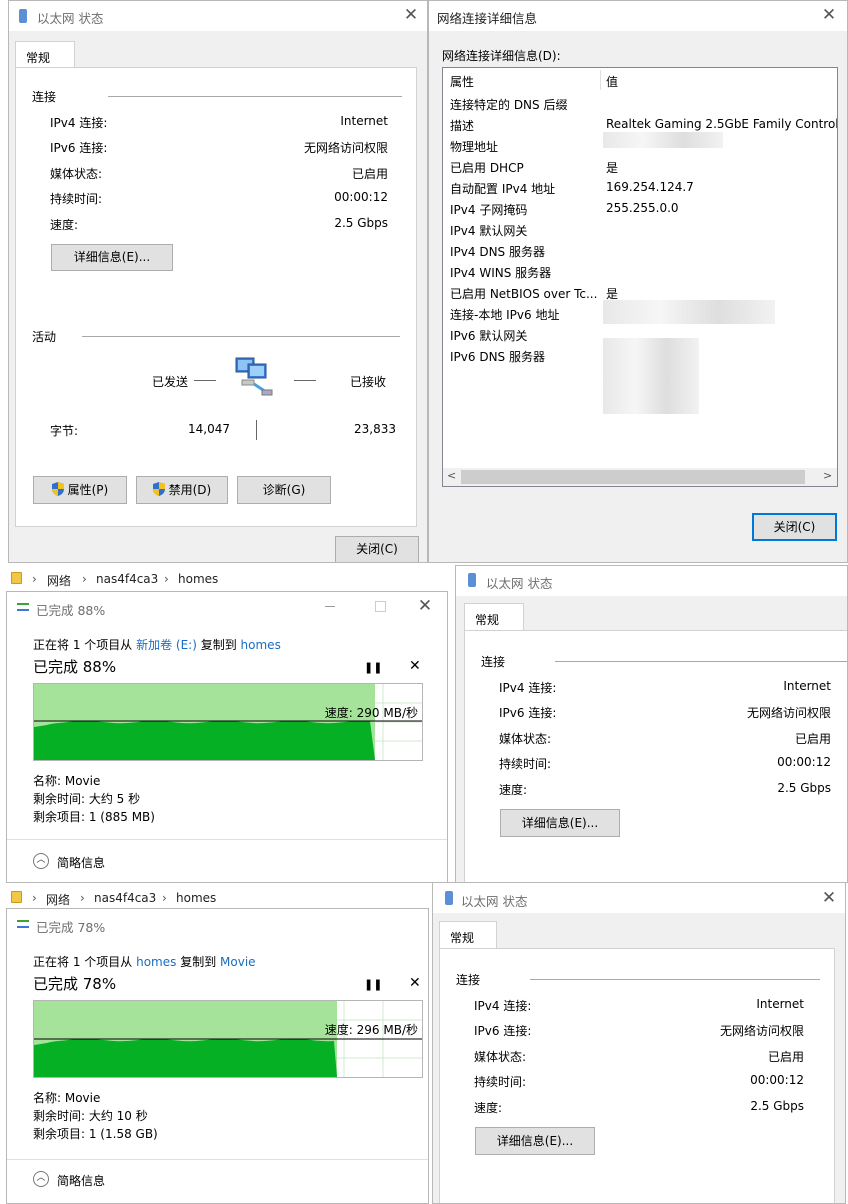  Describe the element at coordinates (330, 606) in the screenshot. I see `minimize-icon` at that location.